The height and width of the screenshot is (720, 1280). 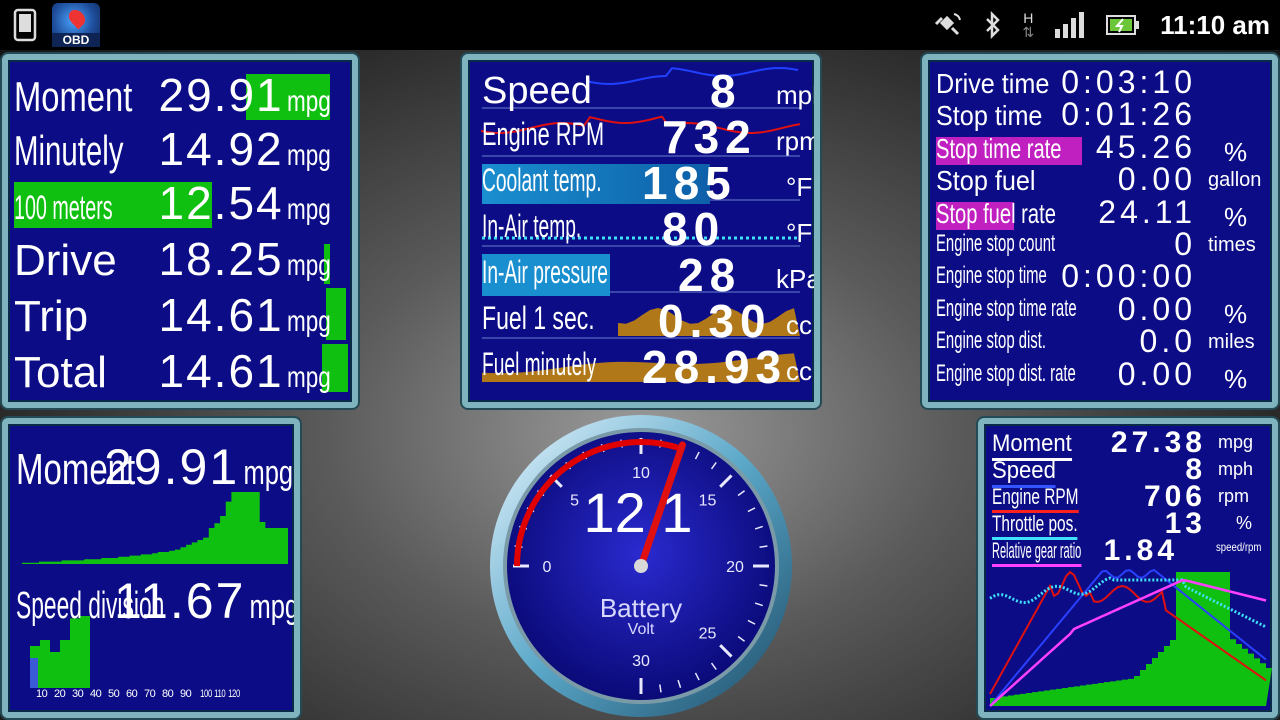 I want to click on status-bar: OBD H ⇅ 11:10 am, so click(x=640, y=25).